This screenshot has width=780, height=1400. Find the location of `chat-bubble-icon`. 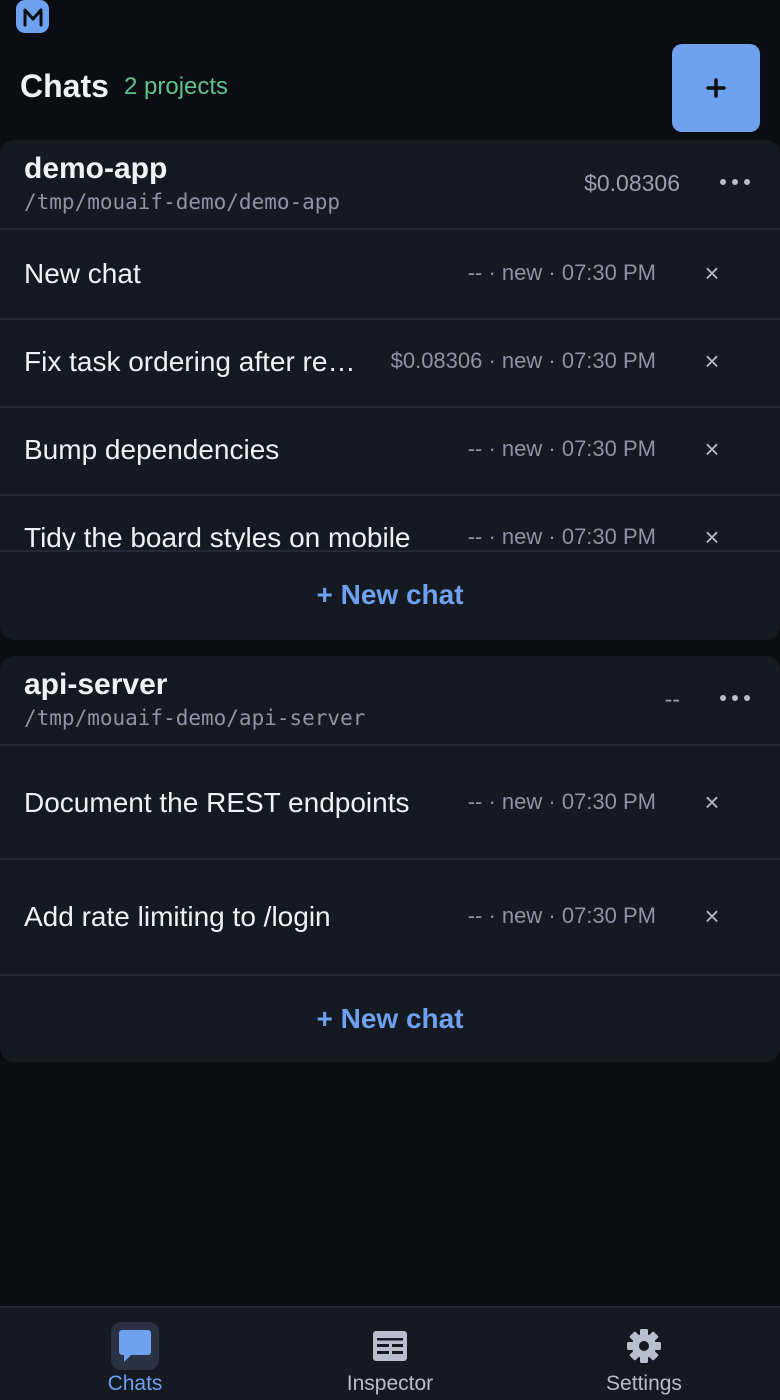

chat-bubble-icon is located at coordinates (135, 1346).